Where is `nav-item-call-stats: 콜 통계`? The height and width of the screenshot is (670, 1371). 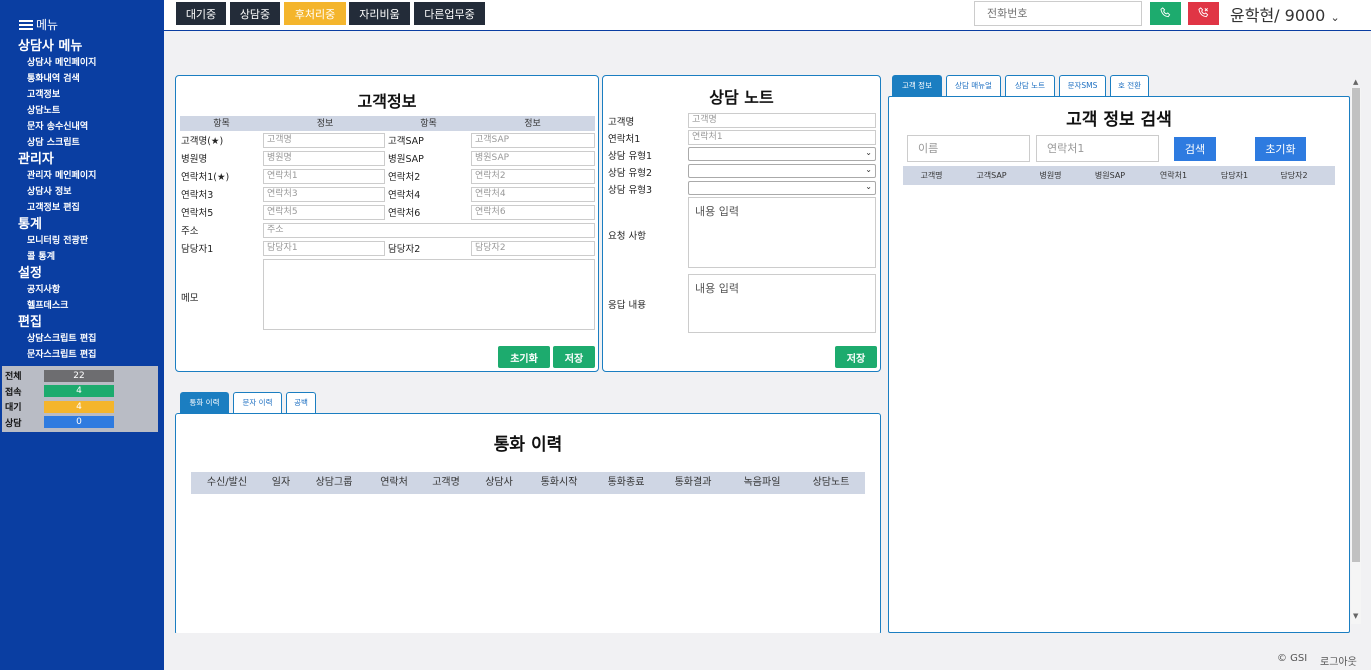
nav-item-call-stats: 콜 통계 is located at coordinates (91, 257).